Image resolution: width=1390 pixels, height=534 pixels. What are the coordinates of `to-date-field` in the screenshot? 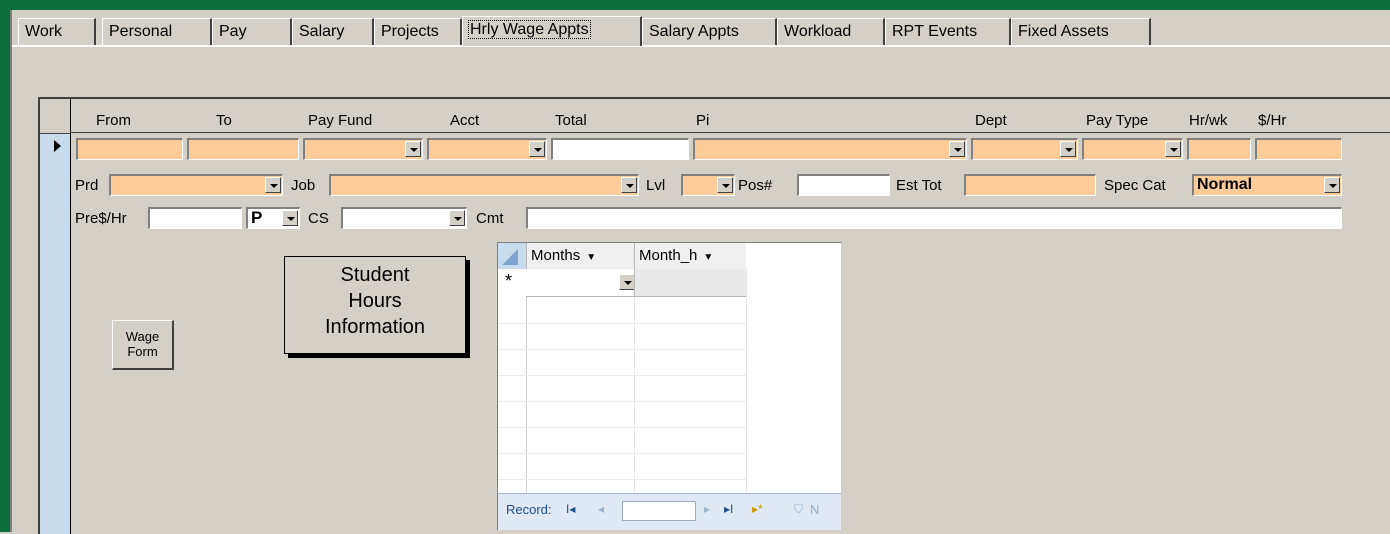 It's located at (243, 149).